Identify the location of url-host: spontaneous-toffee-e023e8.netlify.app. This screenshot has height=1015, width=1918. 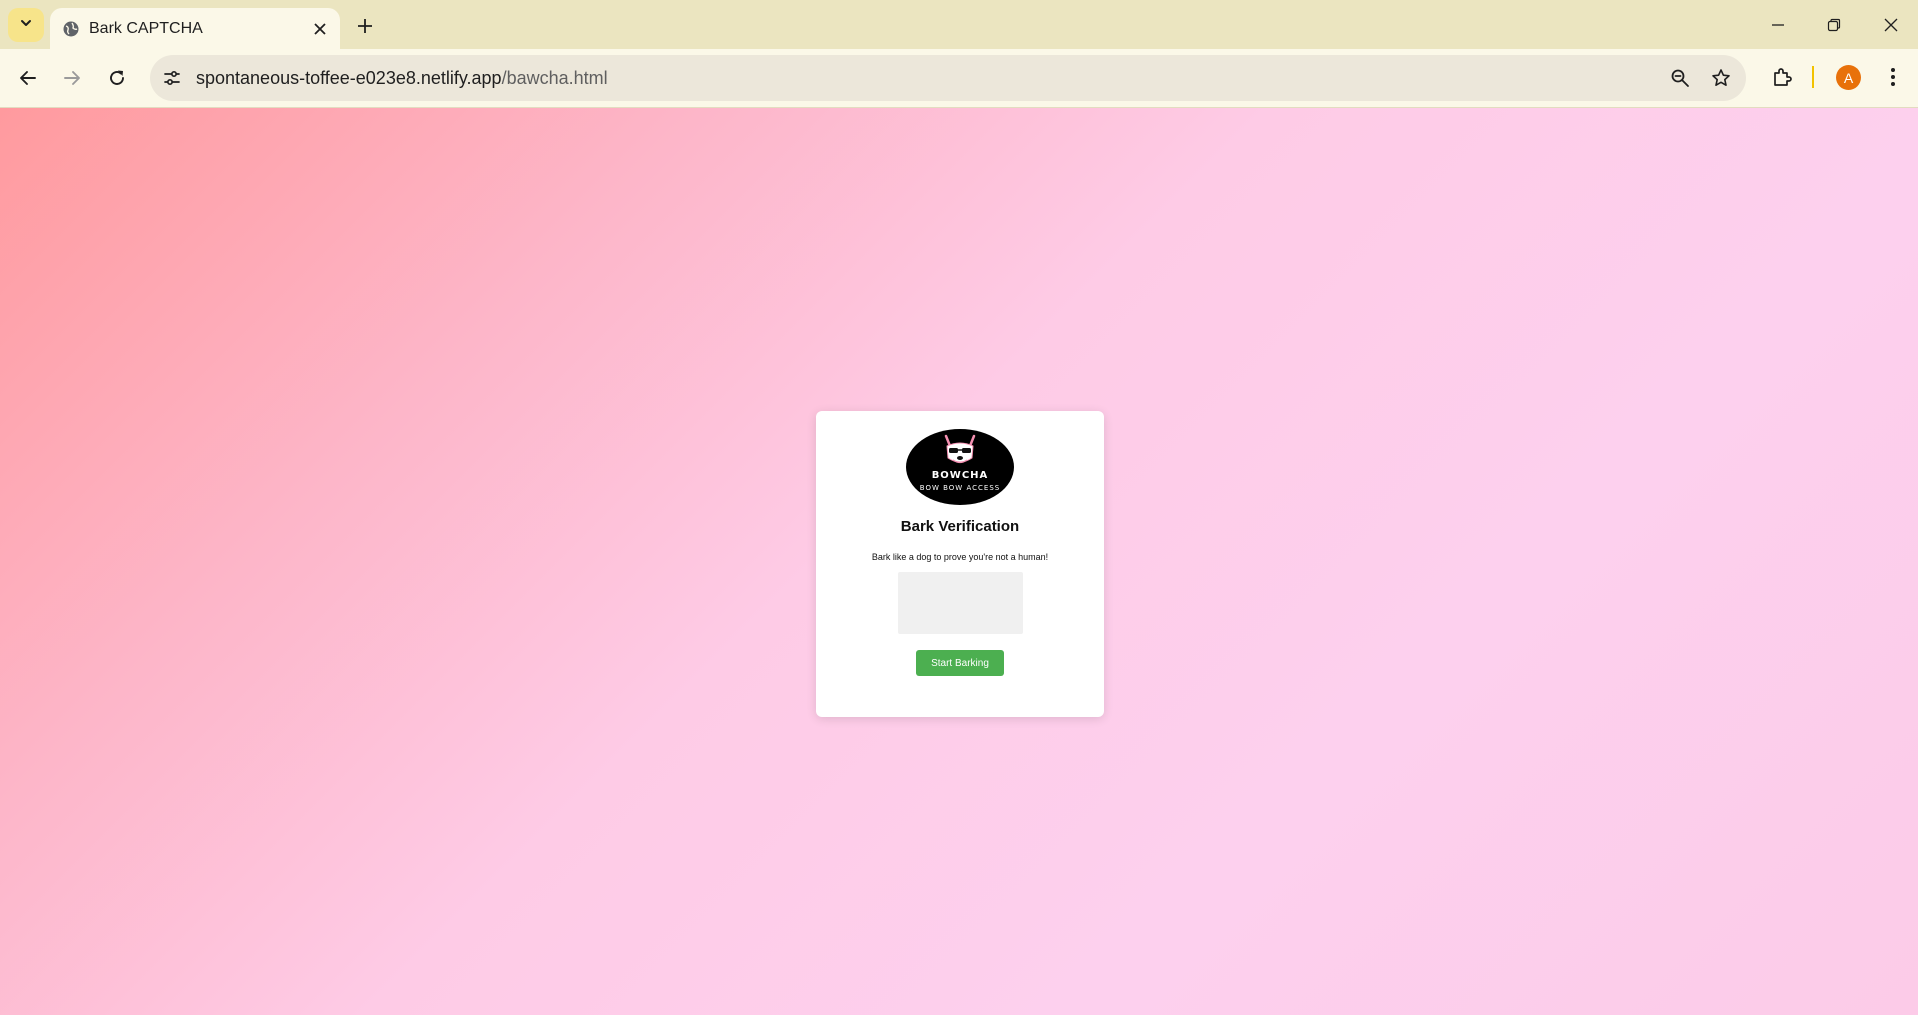
(349, 78).